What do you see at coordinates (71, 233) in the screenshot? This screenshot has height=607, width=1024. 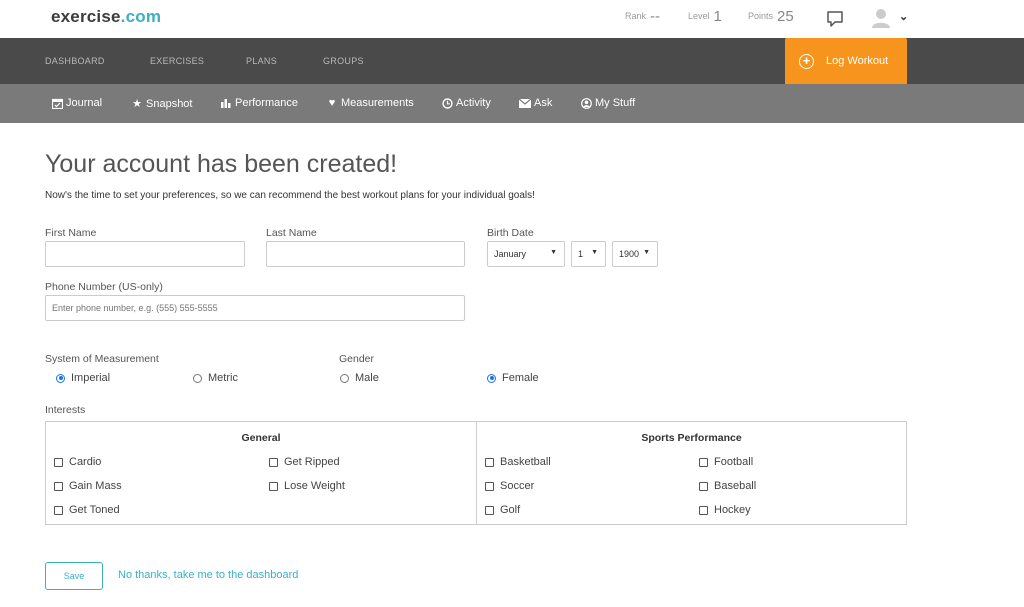 I see `first-name-label: First Name` at bounding box center [71, 233].